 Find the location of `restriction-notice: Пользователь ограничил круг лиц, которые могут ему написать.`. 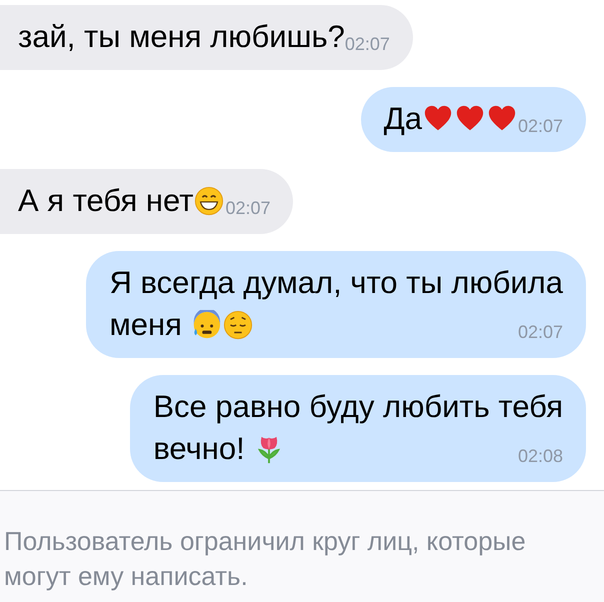

restriction-notice: Пользователь ограничил круг лиц, которые могут ему написать. is located at coordinates (265, 559).